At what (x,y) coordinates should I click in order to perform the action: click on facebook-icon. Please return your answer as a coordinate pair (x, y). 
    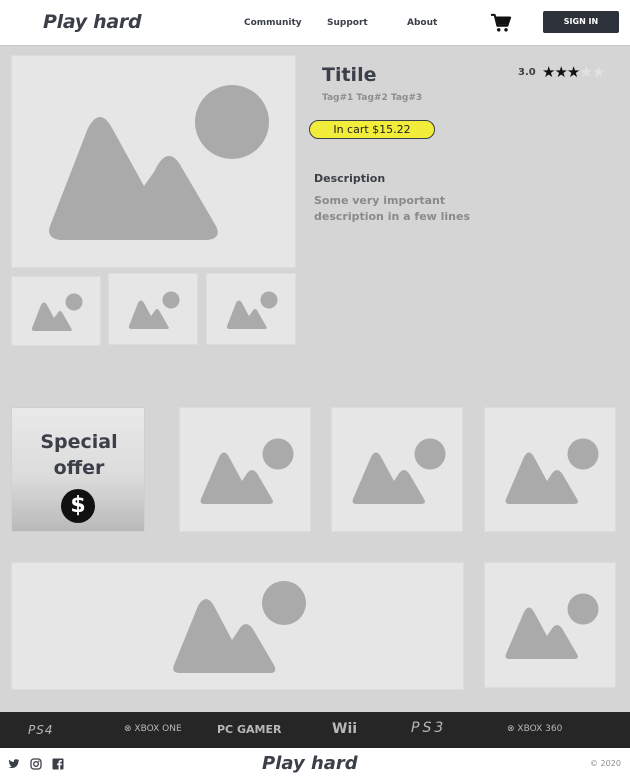
    Looking at the image, I should click on (58, 764).